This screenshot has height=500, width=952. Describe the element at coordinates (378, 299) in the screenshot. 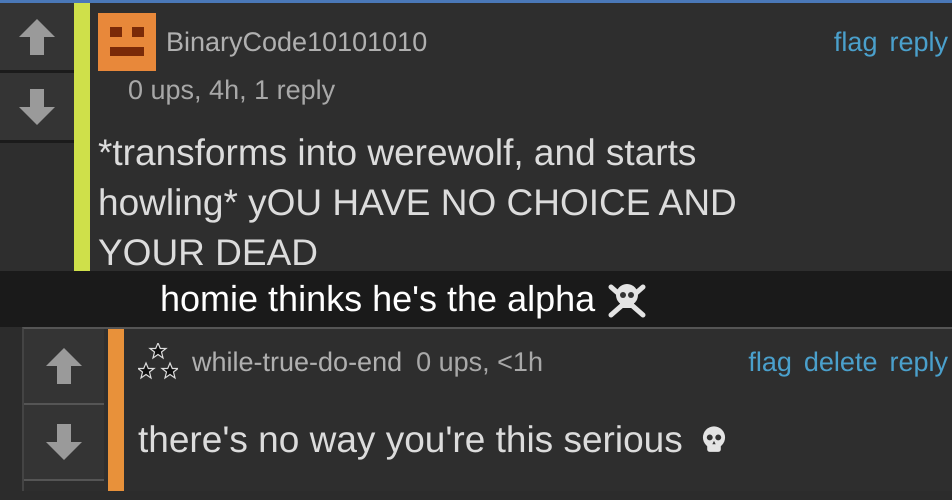

I see `caption-text: homie thinks he's the alpha` at that location.